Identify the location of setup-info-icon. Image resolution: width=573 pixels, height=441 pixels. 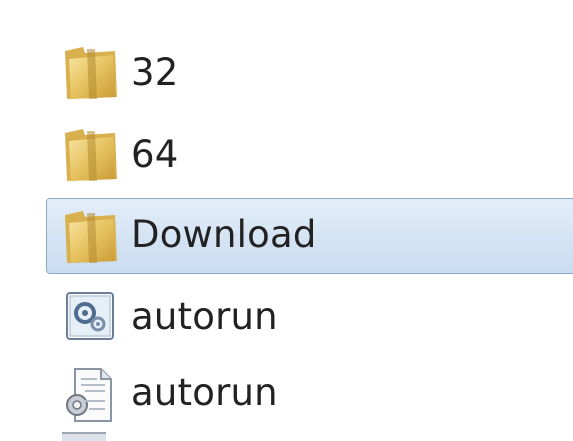
(91, 318).